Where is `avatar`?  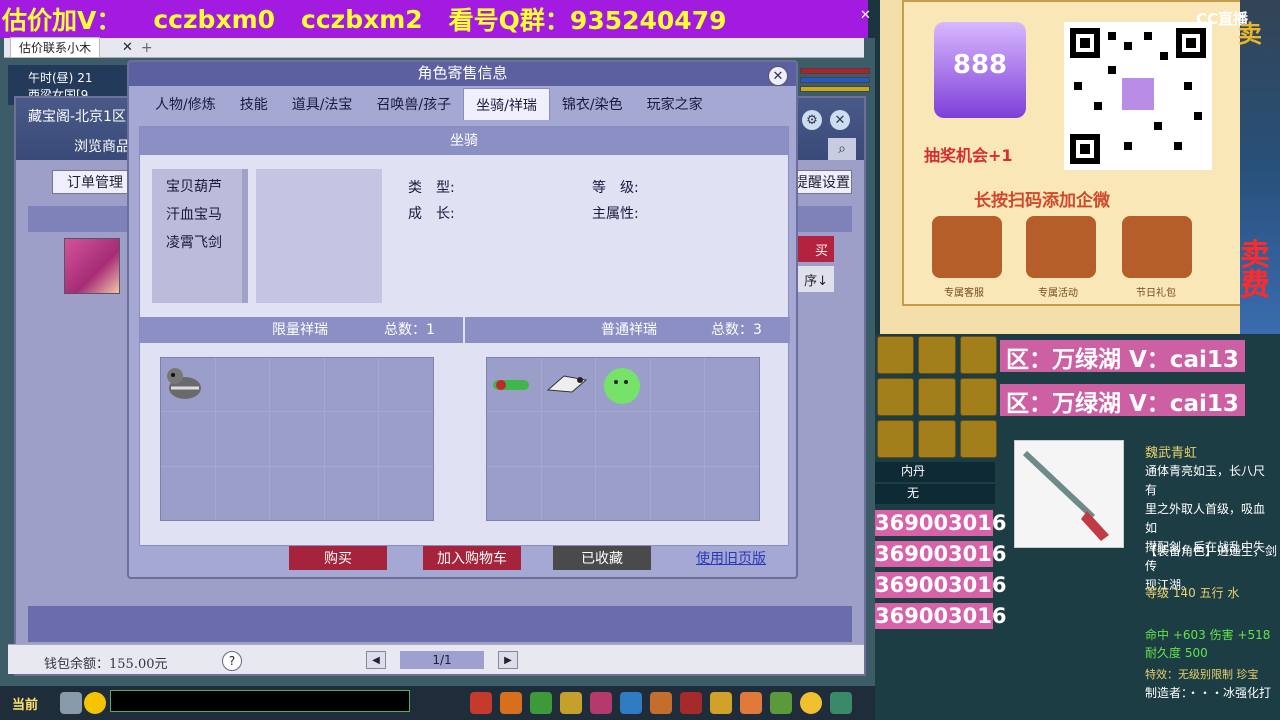 avatar is located at coordinates (92, 266).